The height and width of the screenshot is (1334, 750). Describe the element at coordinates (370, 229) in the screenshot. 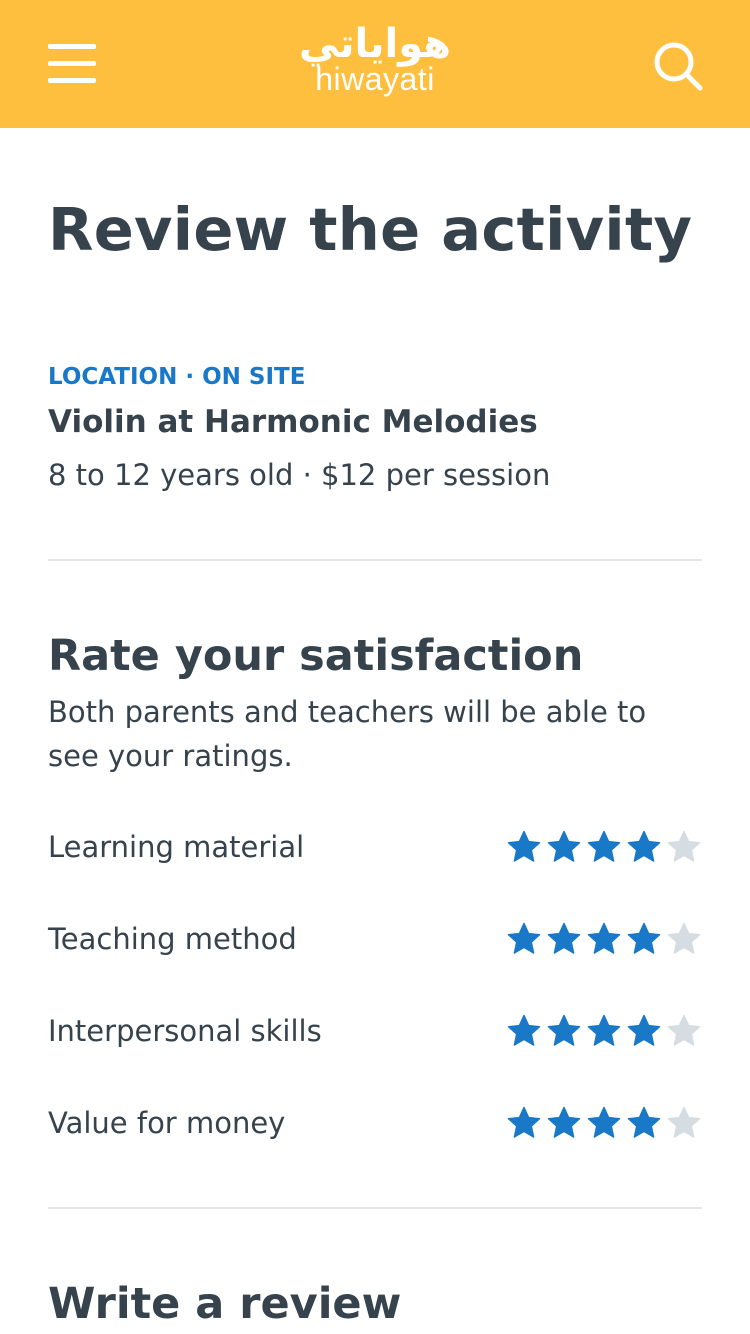

I see `page-title: Review the activity` at that location.